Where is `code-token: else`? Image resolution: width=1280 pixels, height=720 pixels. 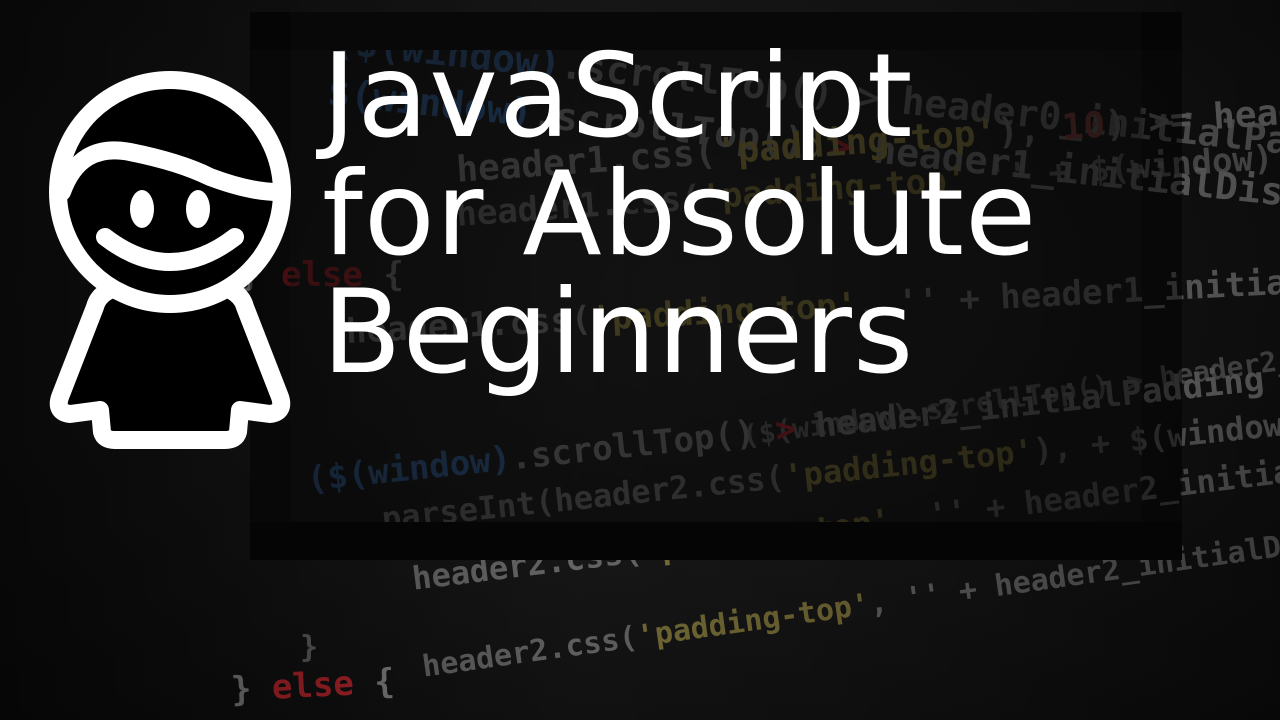 code-token: else is located at coordinates (312, 685).